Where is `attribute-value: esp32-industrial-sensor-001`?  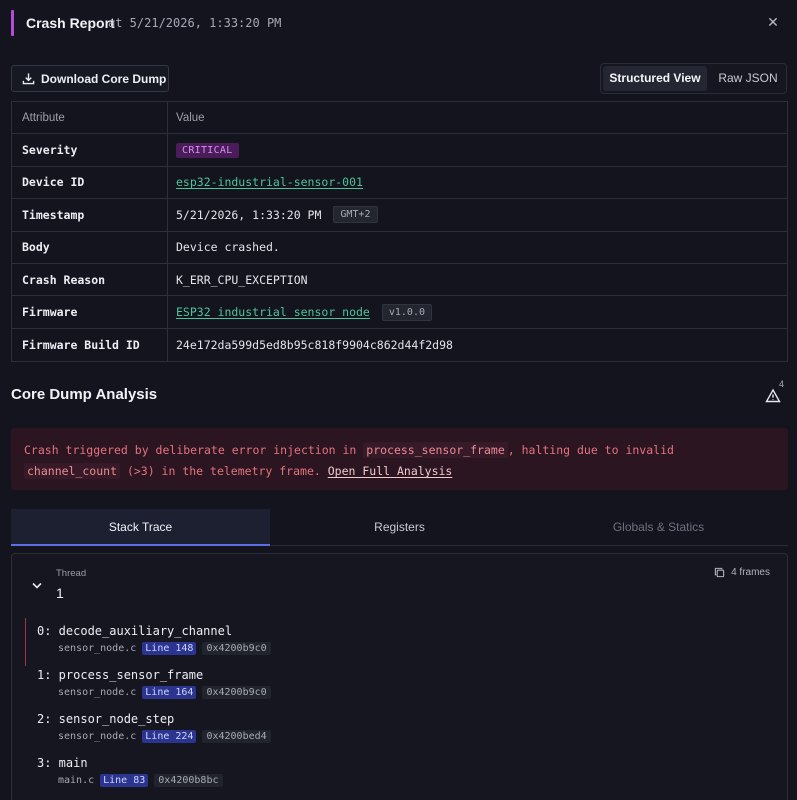 attribute-value: esp32-industrial-sensor-001 is located at coordinates (269, 182).